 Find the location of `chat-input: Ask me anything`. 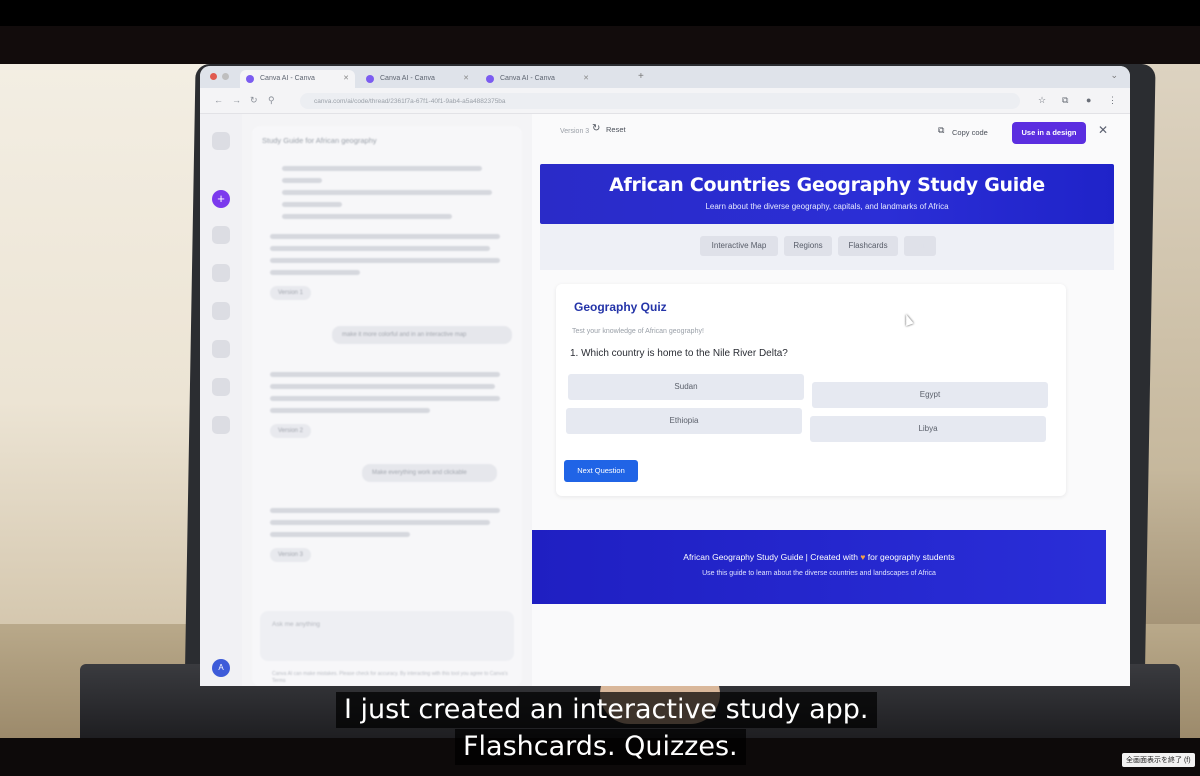

chat-input: Ask me anything is located at coordinates (387, 636).